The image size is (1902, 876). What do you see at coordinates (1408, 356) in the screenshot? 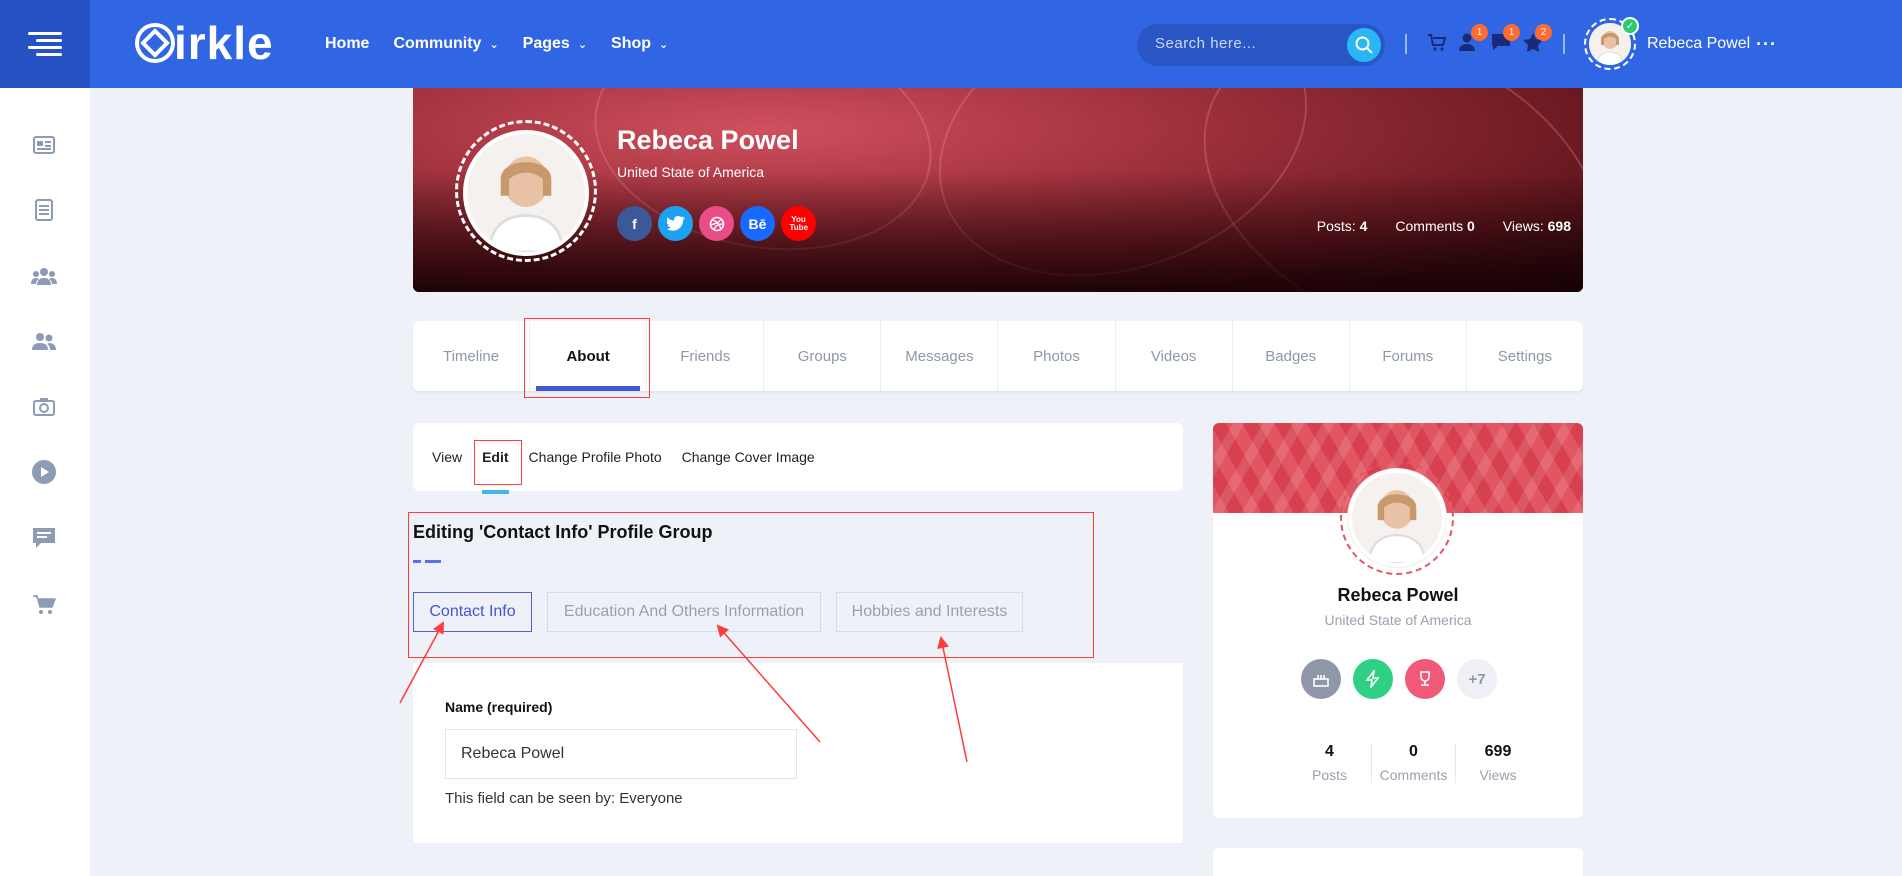
I see `tab-forums: Forums` at bounding box center [1408, 356].